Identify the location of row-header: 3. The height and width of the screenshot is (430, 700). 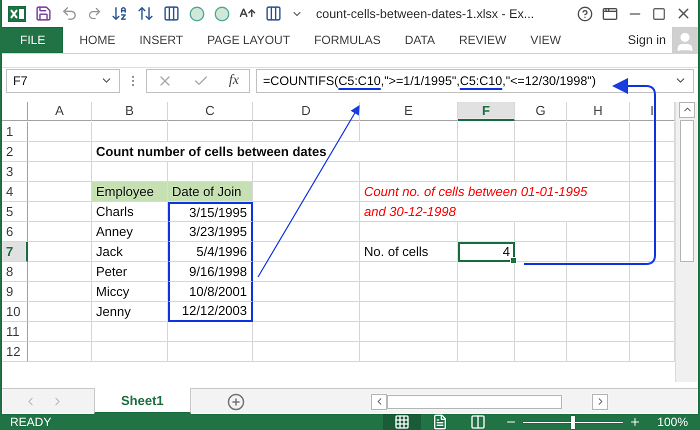
(15, 172).